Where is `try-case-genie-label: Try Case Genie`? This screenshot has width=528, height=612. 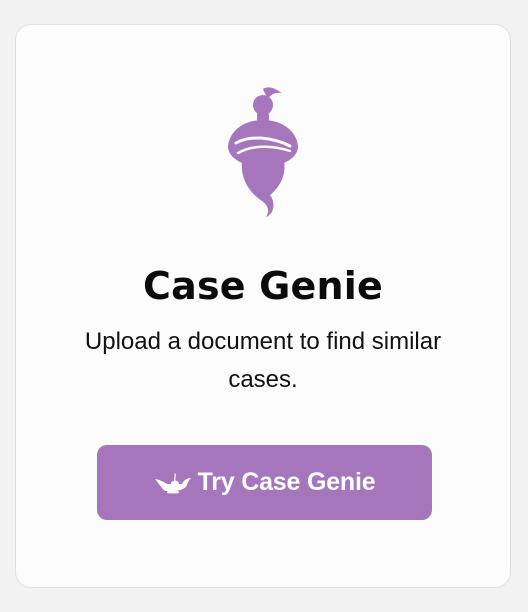 try-case-genie-label: Try Case Genie is located at coordinates (286, 482).